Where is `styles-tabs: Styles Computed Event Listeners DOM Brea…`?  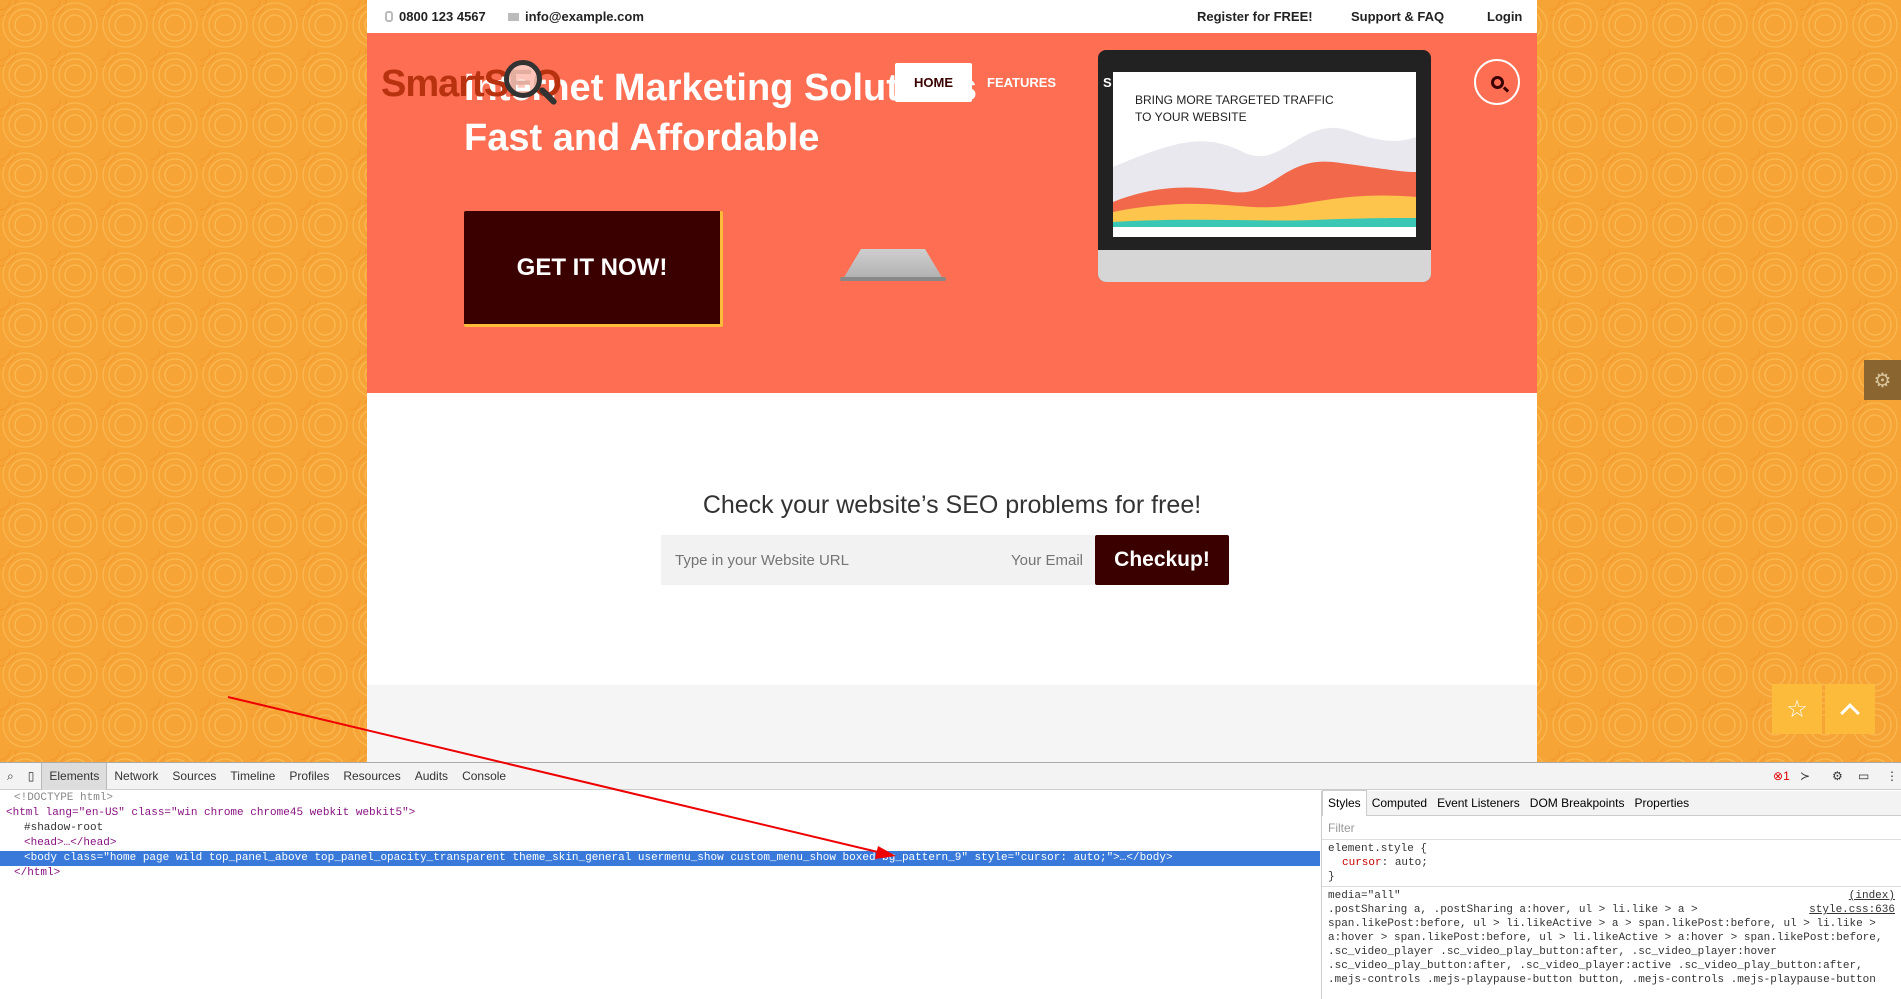
styles-tabs: Styles Computed Event Listeners DOM Brea… is located at coordinates (1611, 803).